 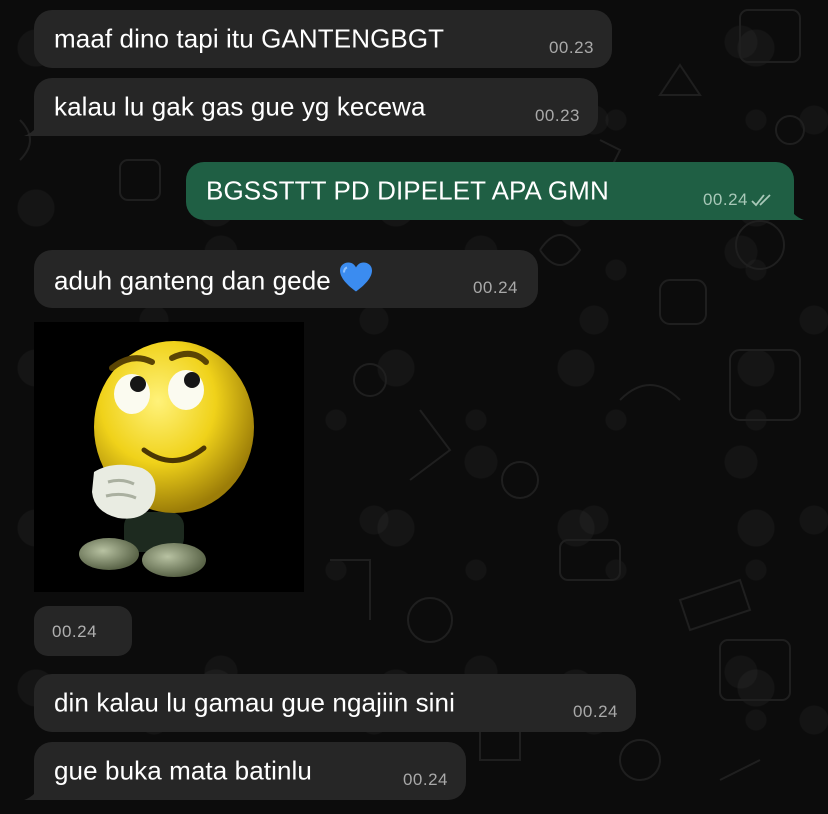 I want to click on incoming-message: gue buka mata batinlu 00.24, so click(x=250, y=771).